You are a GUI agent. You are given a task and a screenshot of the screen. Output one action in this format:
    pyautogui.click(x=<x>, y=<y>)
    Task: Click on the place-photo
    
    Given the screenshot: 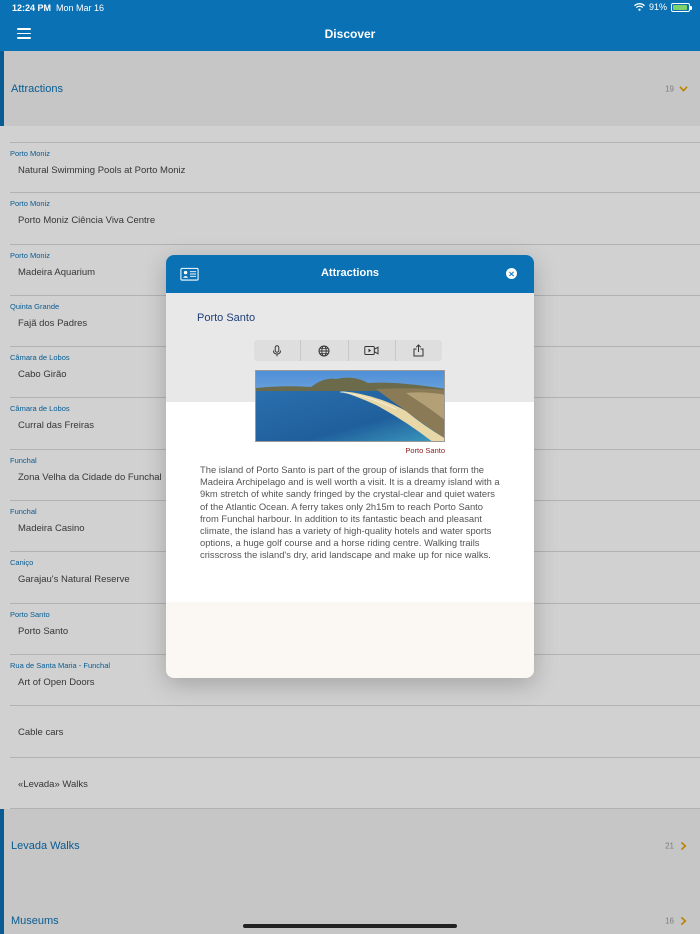 What is the action you would take?
    pyautogui.click(x=350, y=406)
    